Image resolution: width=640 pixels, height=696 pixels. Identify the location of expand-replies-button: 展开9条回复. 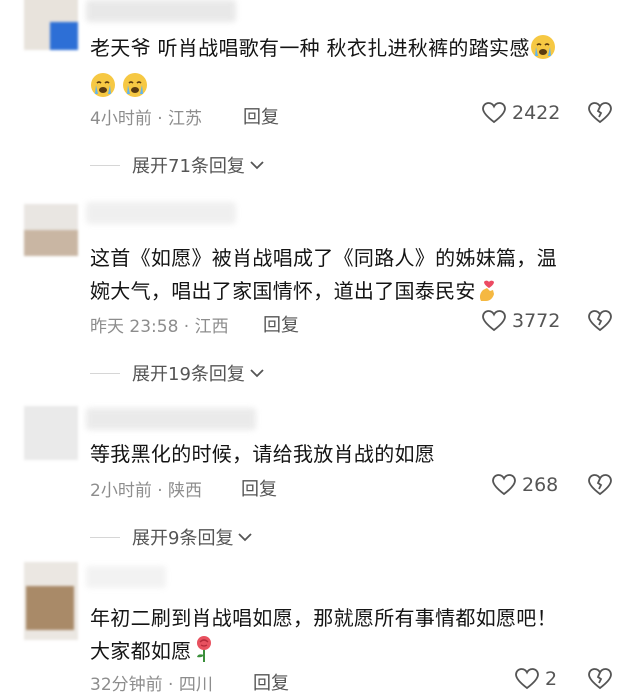
(171, 537).